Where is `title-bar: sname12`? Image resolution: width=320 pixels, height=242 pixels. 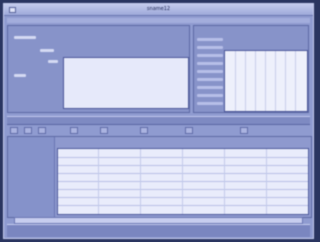 title-bar: sname12 is located at coordinates (158, 10).